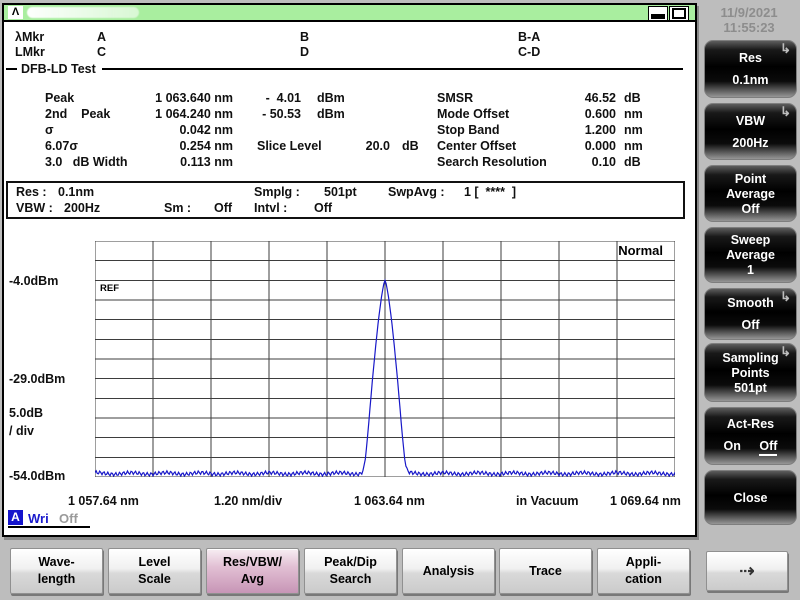  I want to click on mode-offset-value: 0.600, so click(600, 114).